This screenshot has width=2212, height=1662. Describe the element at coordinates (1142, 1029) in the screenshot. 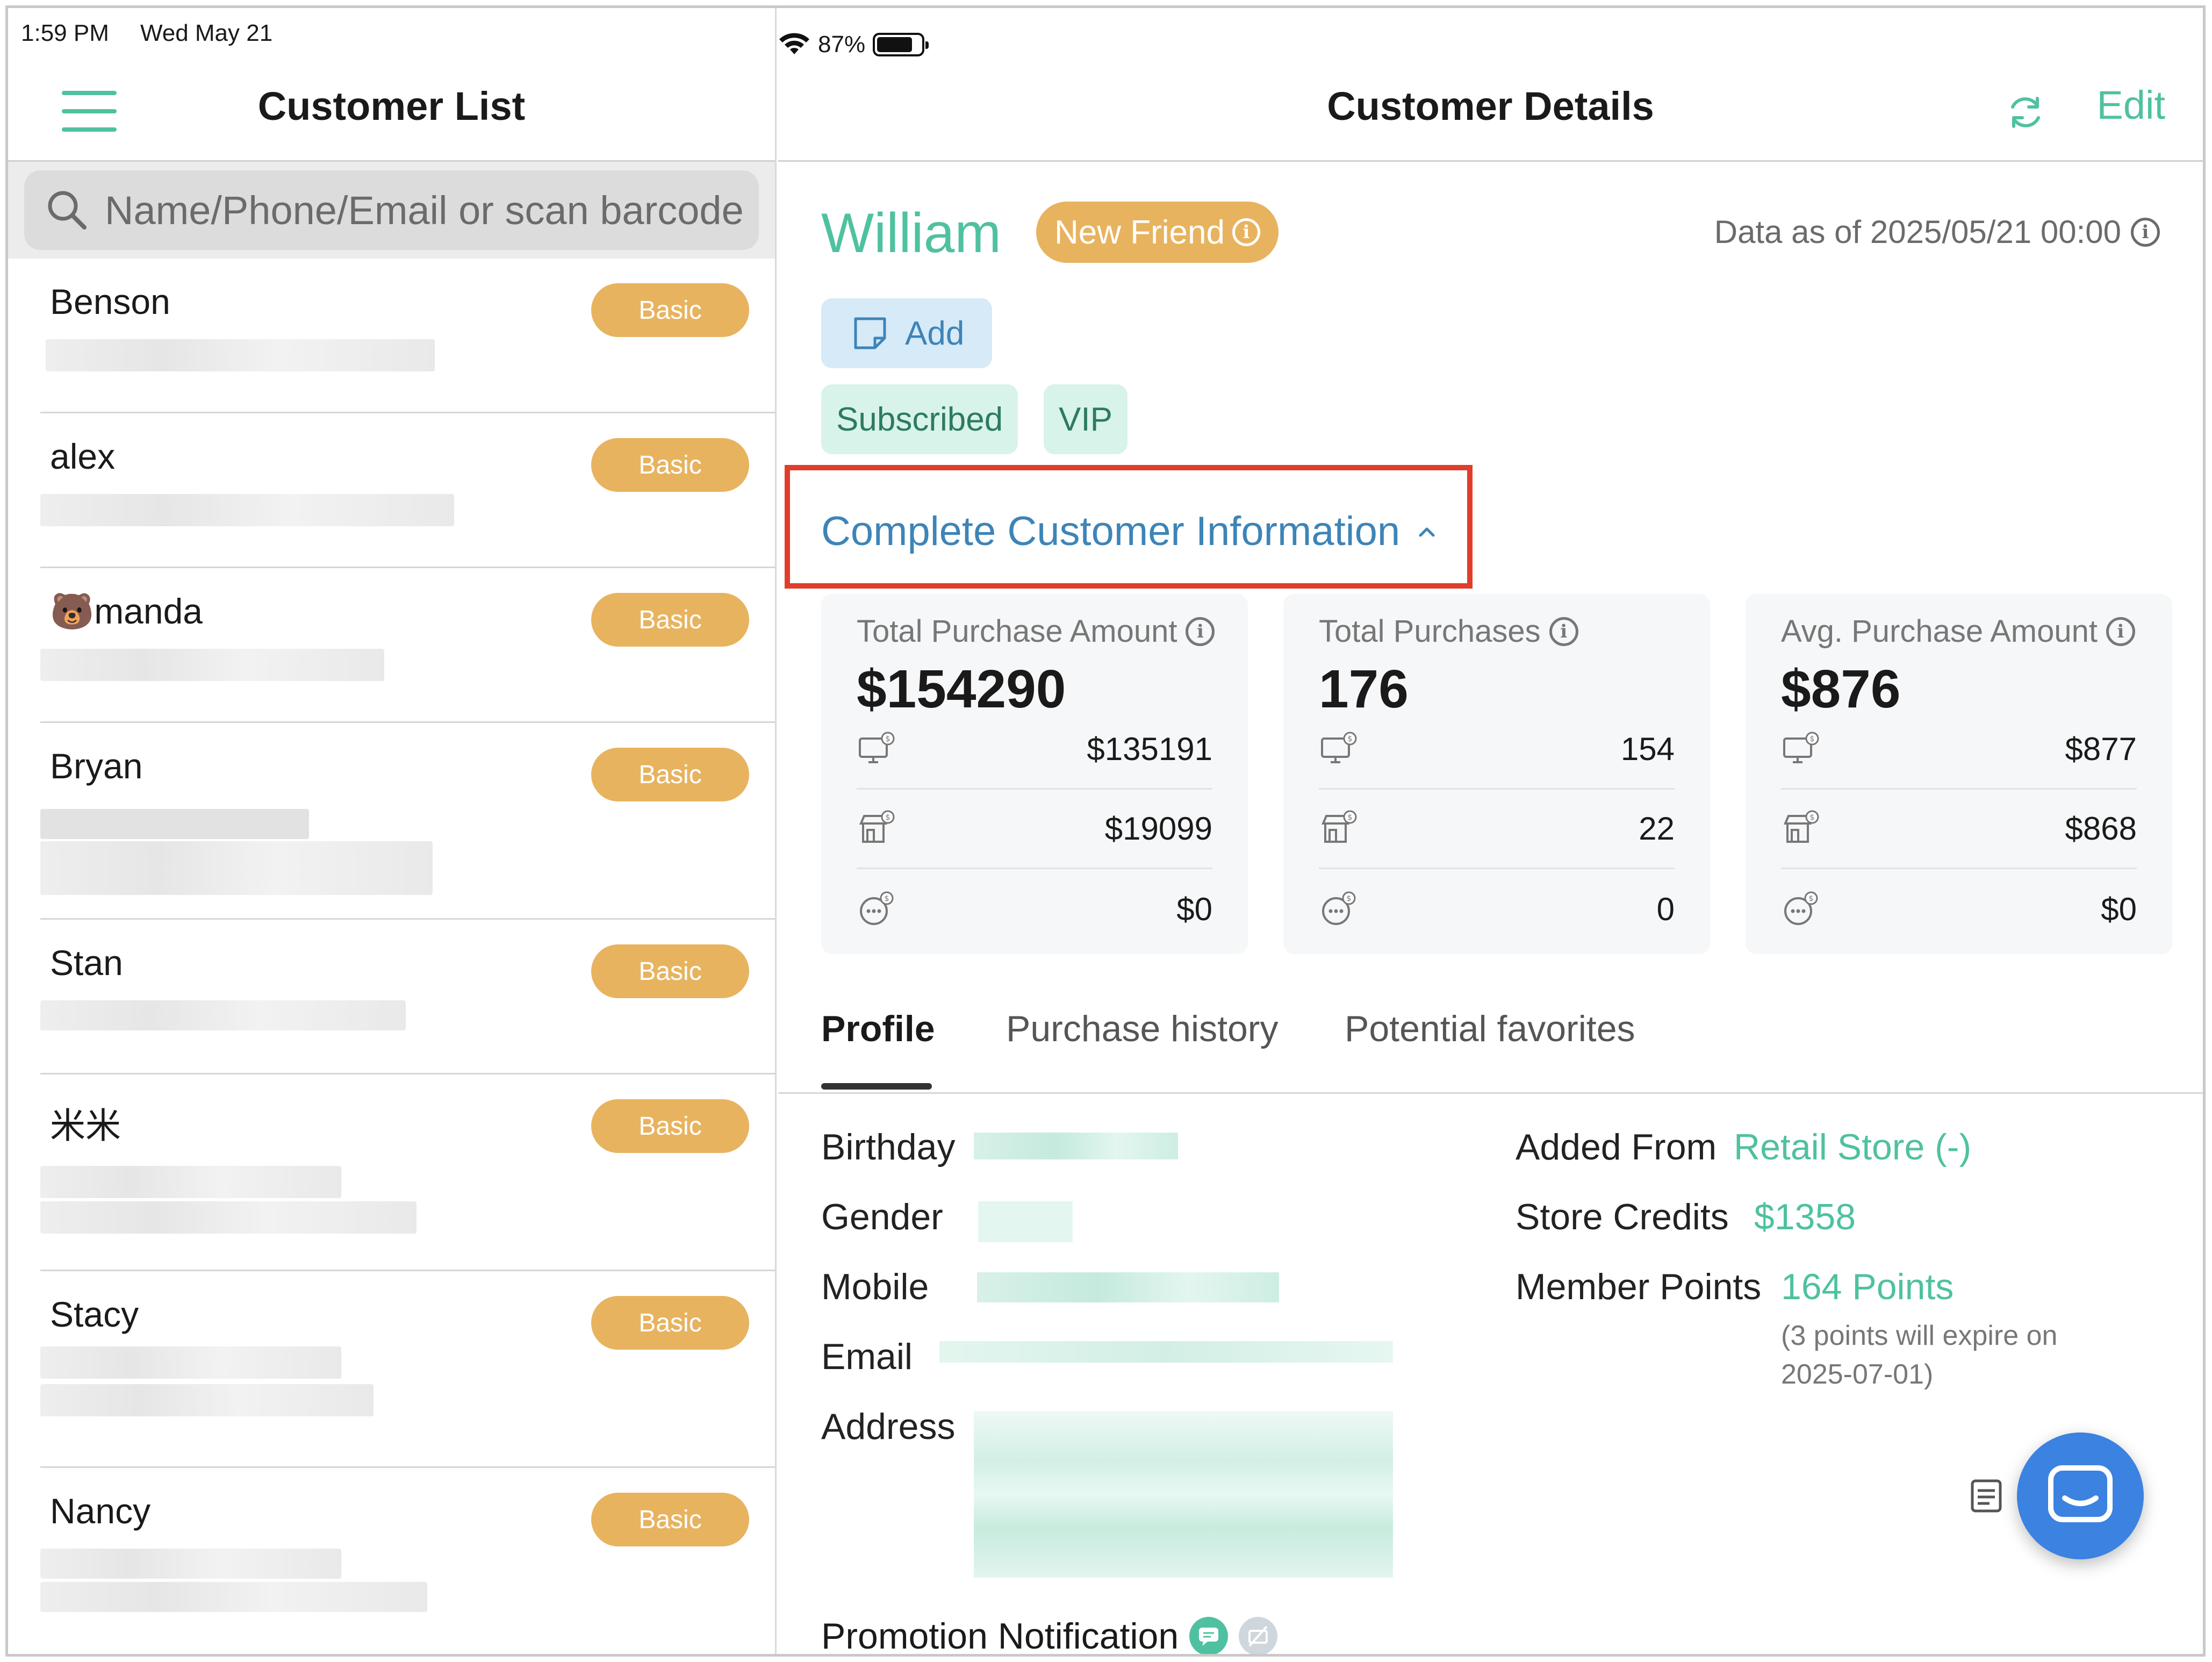

I see `tab-purchase-history: Purchase history` at that location.